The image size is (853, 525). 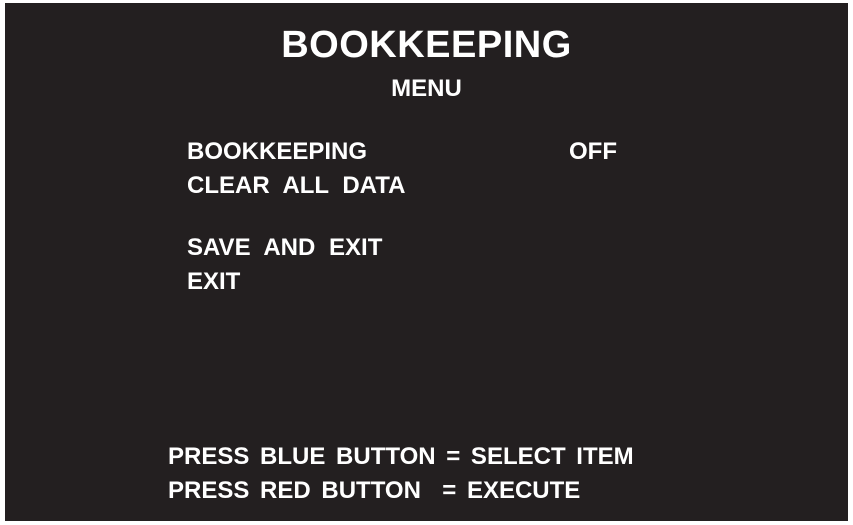 I want to click on screen-subtitle: MENU, so click(x=426, y=88).